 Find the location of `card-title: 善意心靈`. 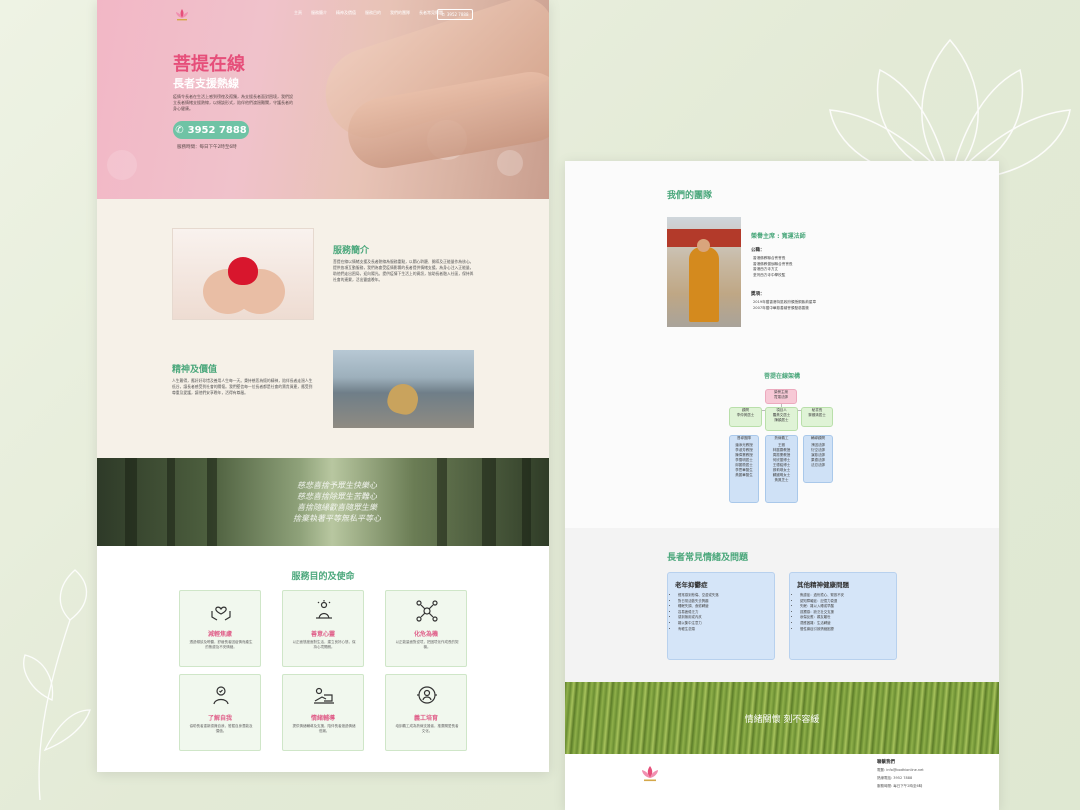

card-title: 善意心靈 is located at coordinates (322, 634).